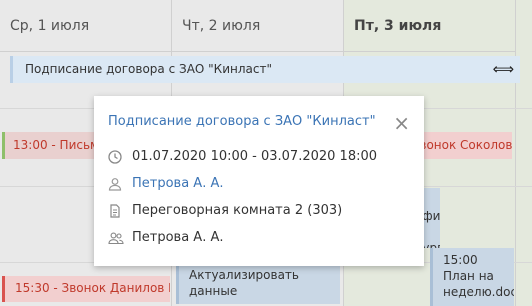 The height and width of the screenshot is (306, 532). I want to click on popup-participants: Петрова А. А., so click(178, 237).